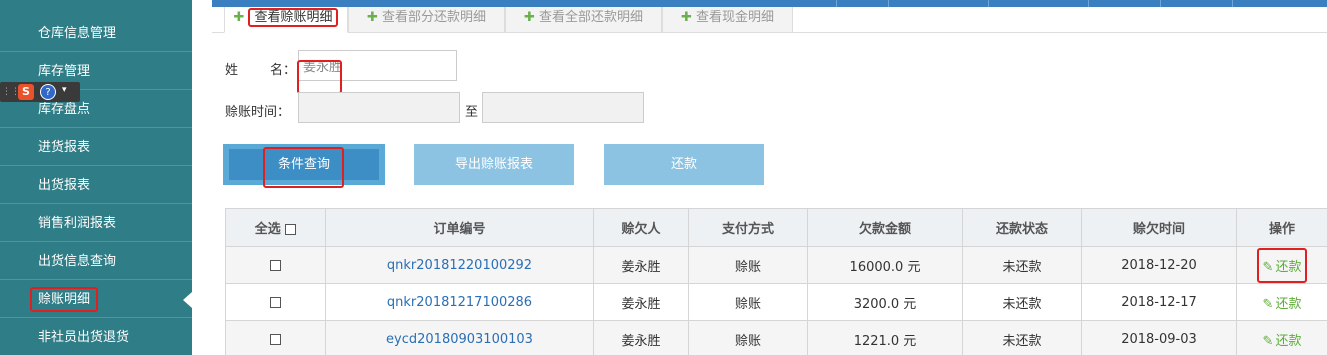 This screenshot has height=355, width=1327. Describe the element at coordinates (77, 261) in the screenshot. I see `sidebar-item-label: 出货信息查询` at that location.